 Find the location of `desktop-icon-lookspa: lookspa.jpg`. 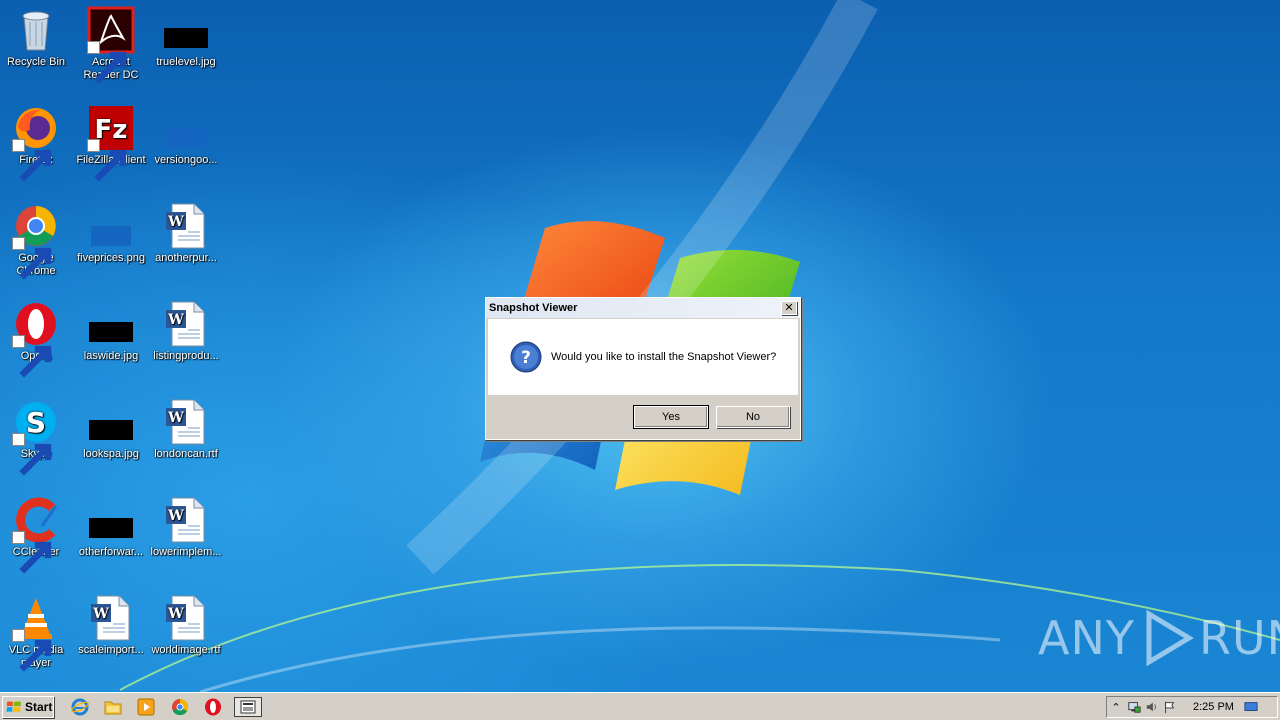

desktop-icon-lookspa: lookspa.jpg is located at coordinates (111, 429).